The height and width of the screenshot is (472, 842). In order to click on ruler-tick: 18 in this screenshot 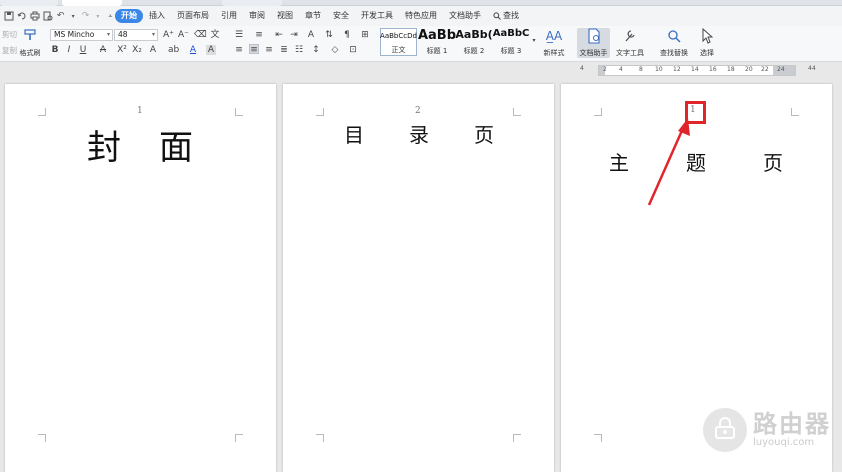, I will do `click(731, 69)`.